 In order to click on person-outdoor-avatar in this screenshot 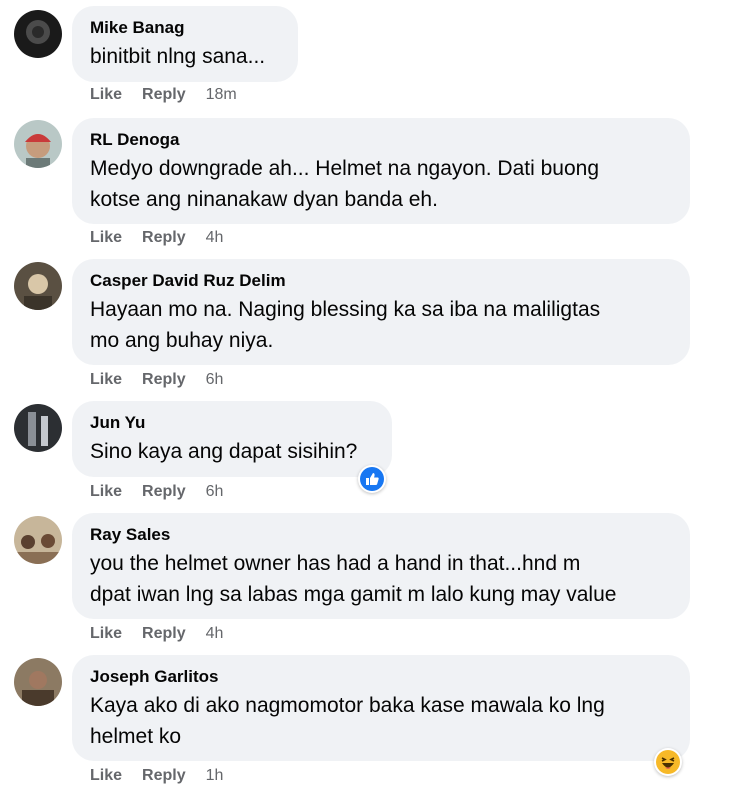, I will do `click(38, 682)`.